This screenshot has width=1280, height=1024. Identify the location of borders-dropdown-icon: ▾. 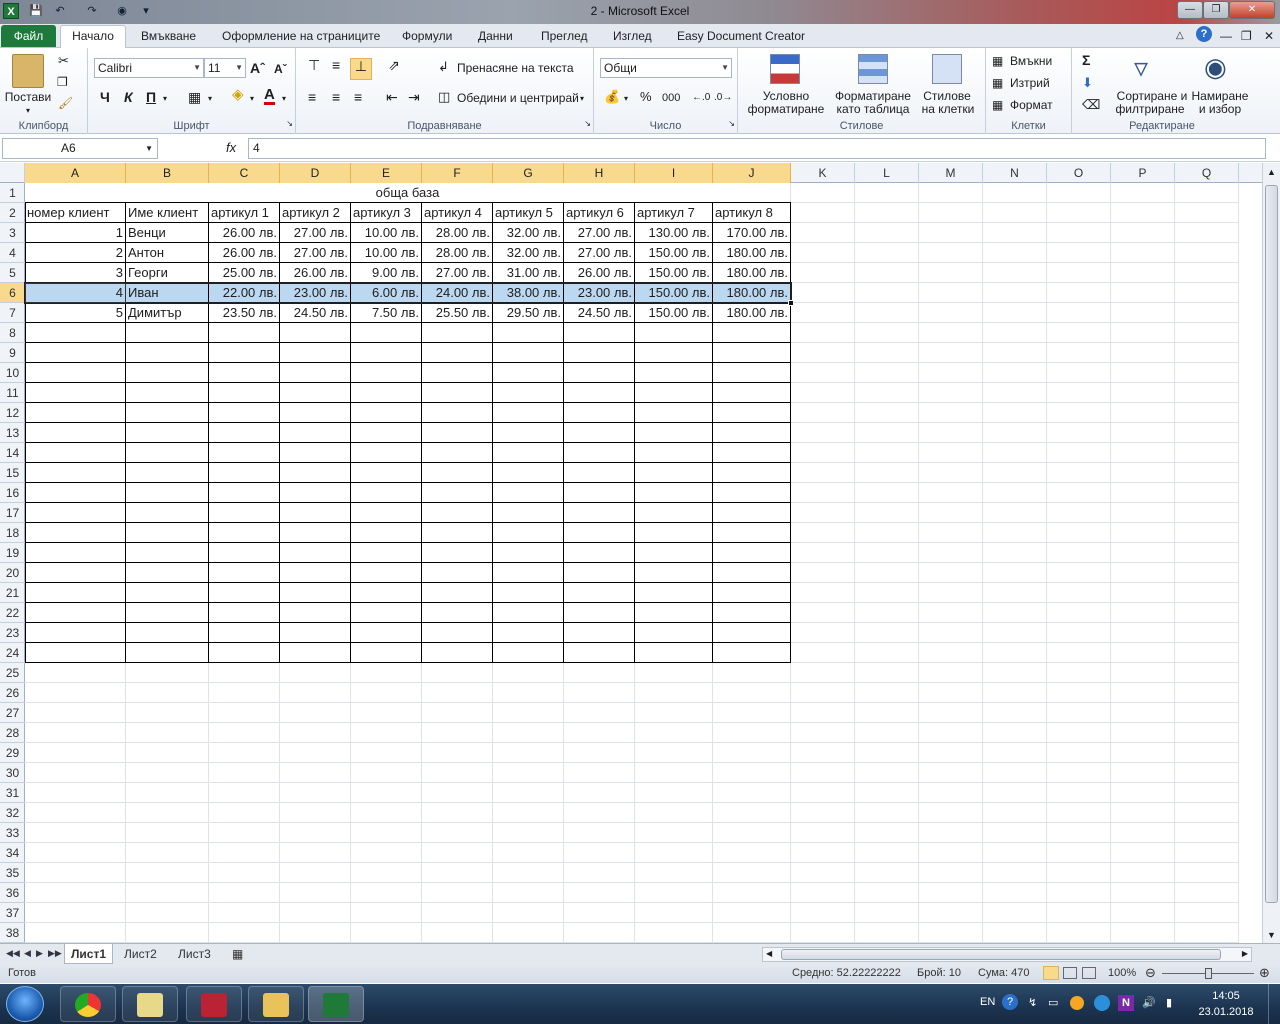
(210, 99).